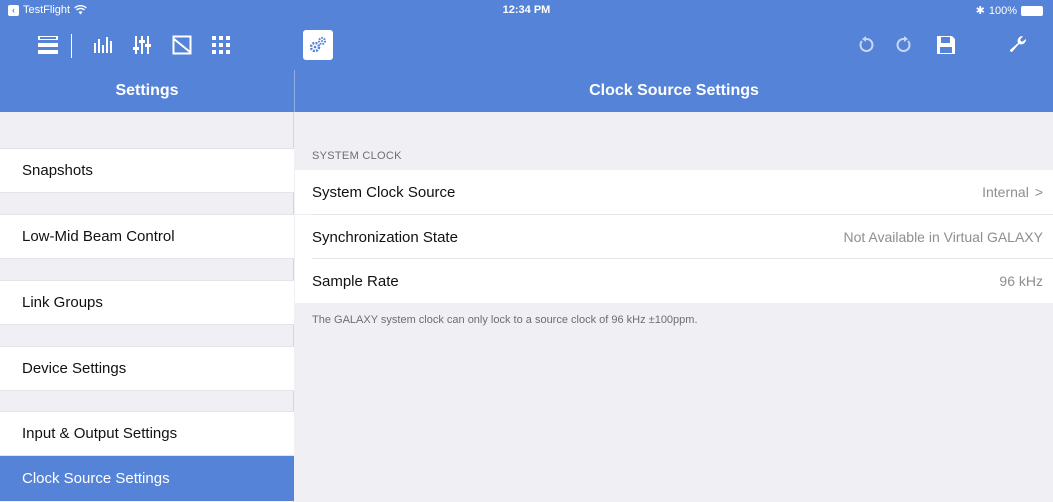 This screenshot has height=502, width=1053. What do you see at coordinates (57, 170) in the screenshot?
I see `sidebar-item-label: Snapshots` at bounding box center [57, 170].